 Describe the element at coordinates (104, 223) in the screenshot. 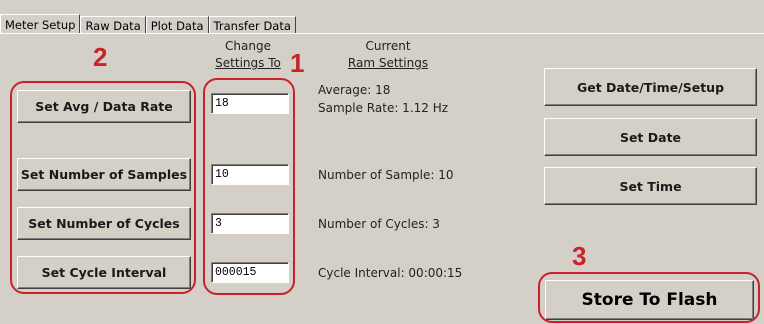

I see `set-number-of-cycles-button: Set Number of Cycles` at that location.